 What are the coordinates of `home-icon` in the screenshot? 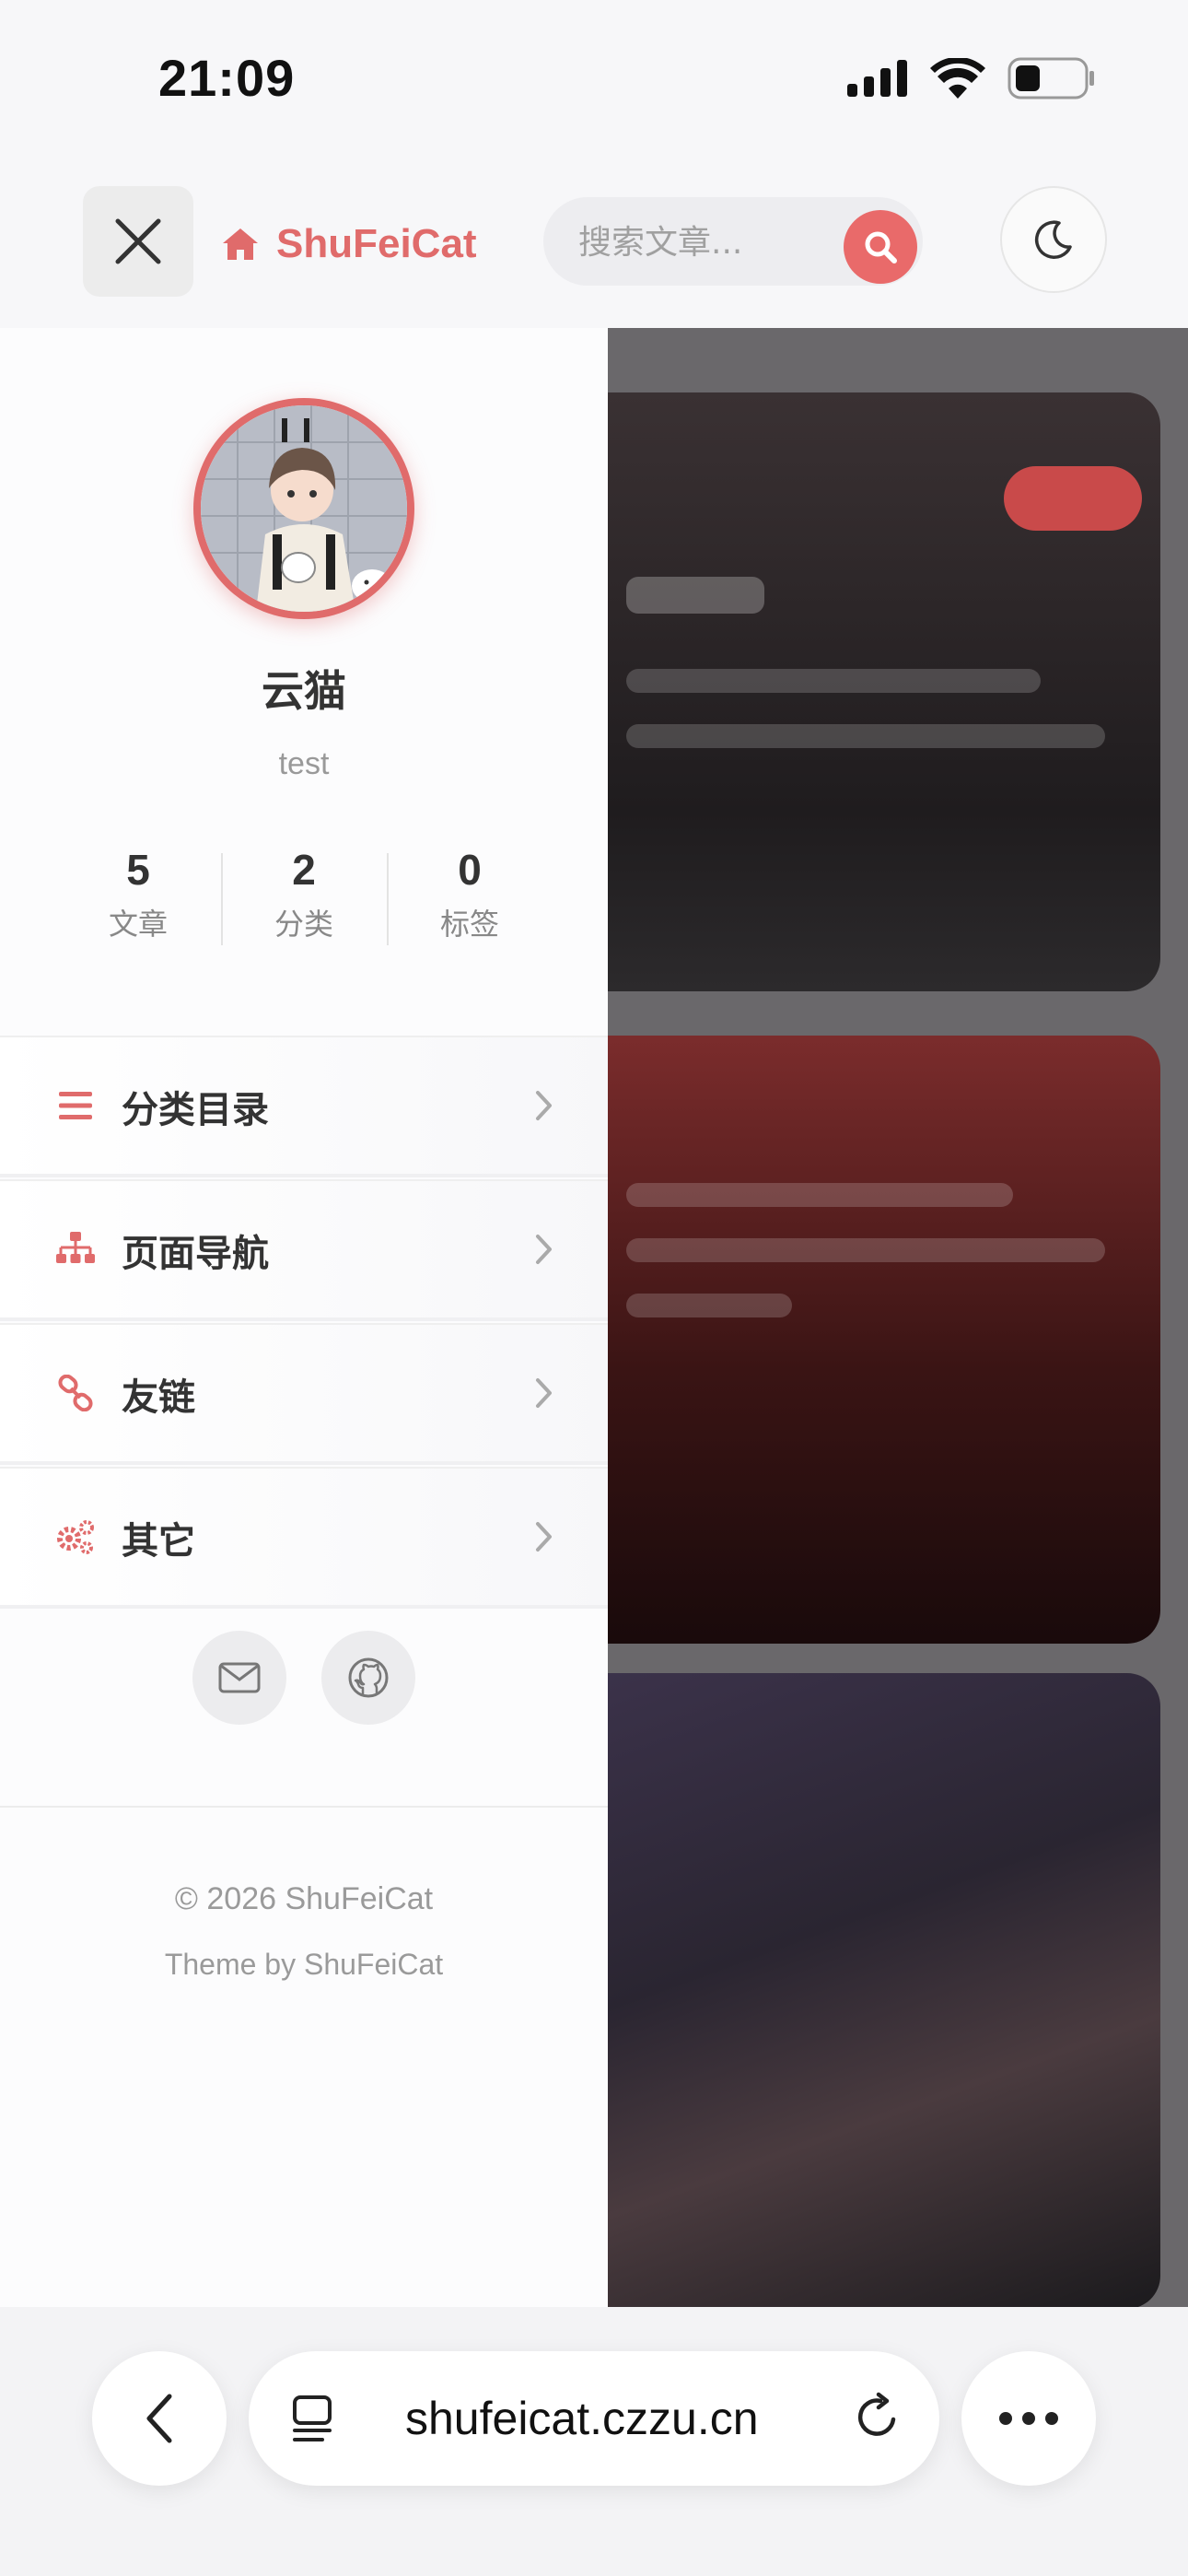 It's located at (240, 244).